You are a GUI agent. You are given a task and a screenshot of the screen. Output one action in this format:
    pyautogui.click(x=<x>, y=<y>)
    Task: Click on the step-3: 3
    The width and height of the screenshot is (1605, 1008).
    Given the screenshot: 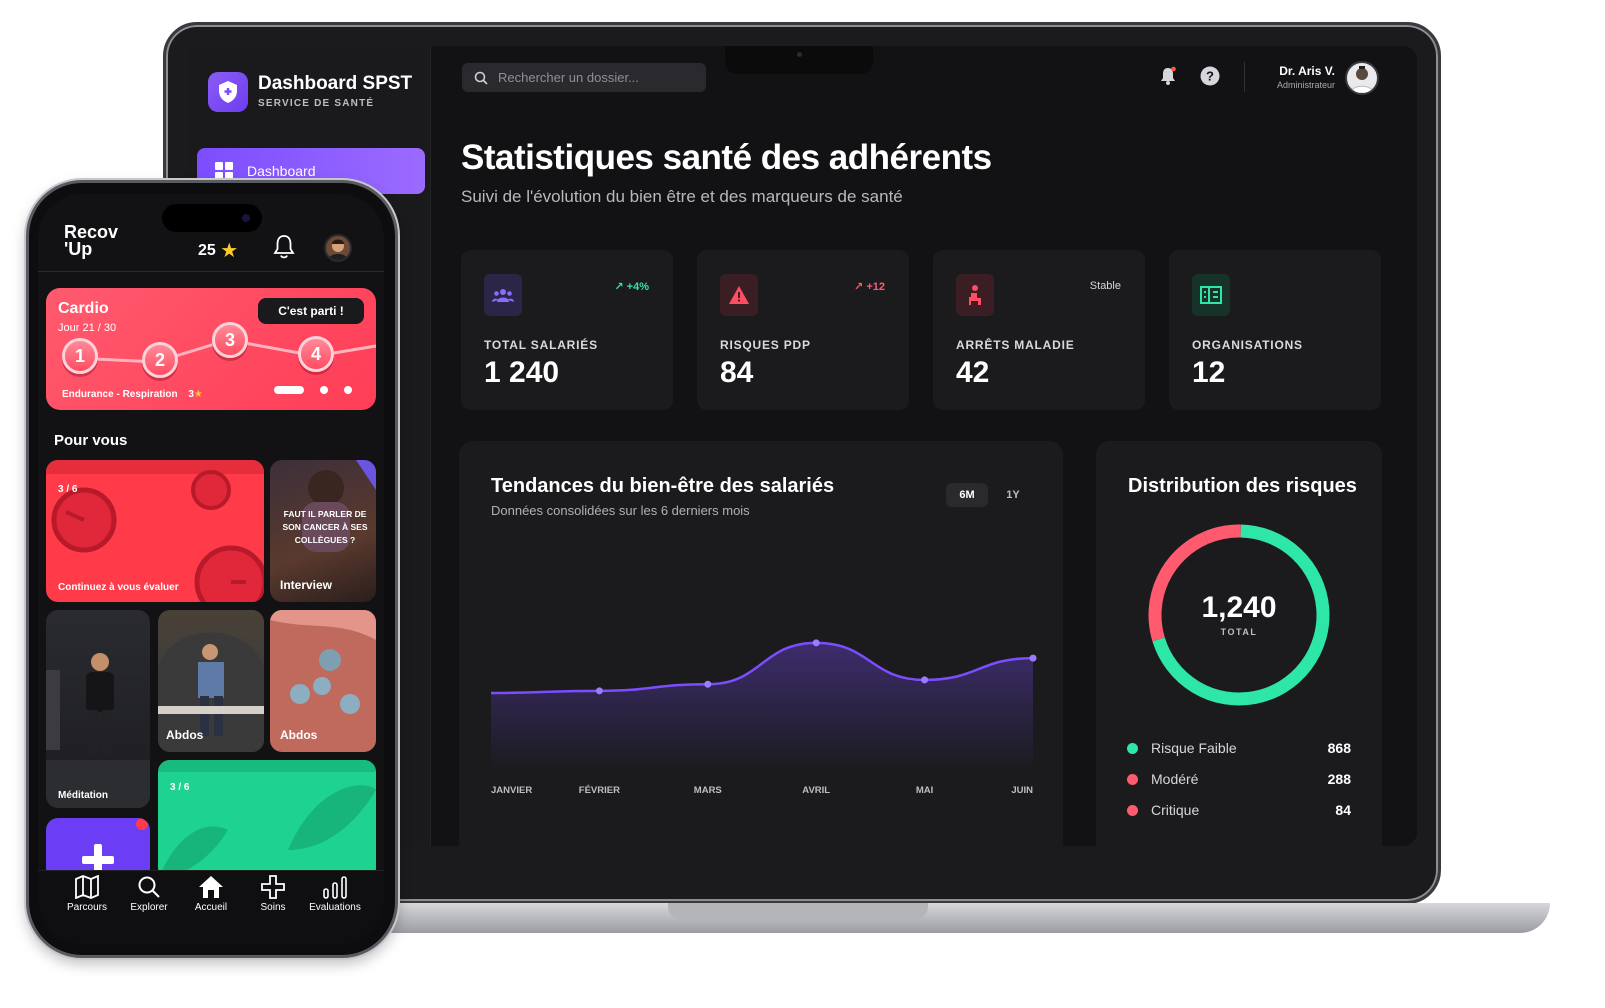 What is the action you would take?
    pyautogui.click(x=230, y=340)
    